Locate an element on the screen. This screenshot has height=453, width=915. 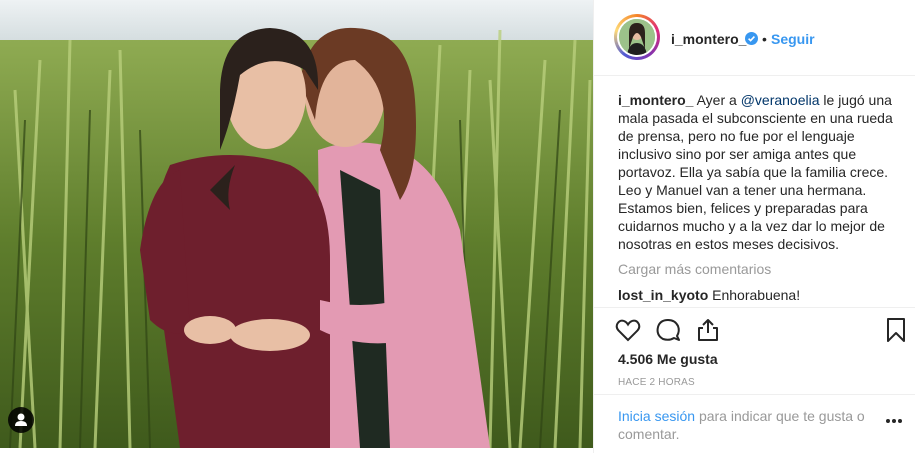
follow-button: Seguir is located at coordinates (793, 39).